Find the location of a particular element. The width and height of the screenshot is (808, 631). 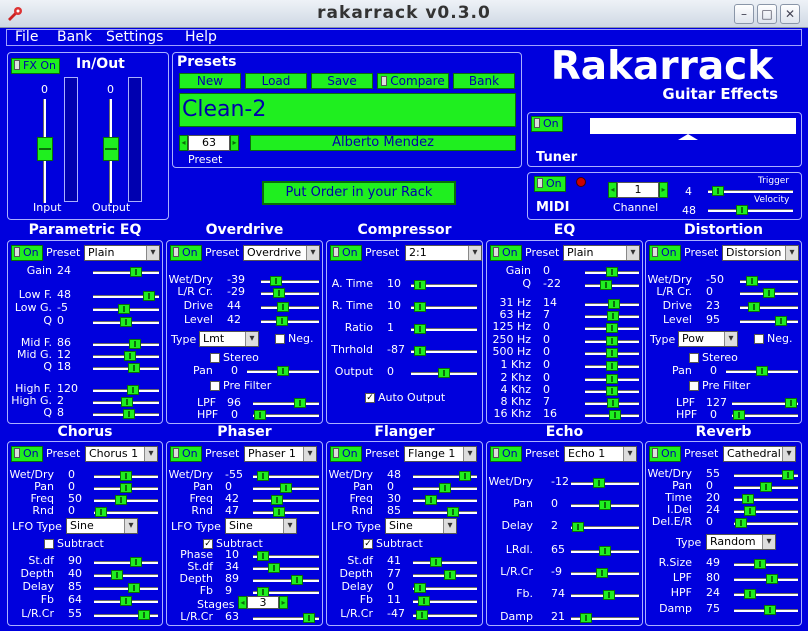

chorus-param-slider-knob is located at coordinates (101, 512).